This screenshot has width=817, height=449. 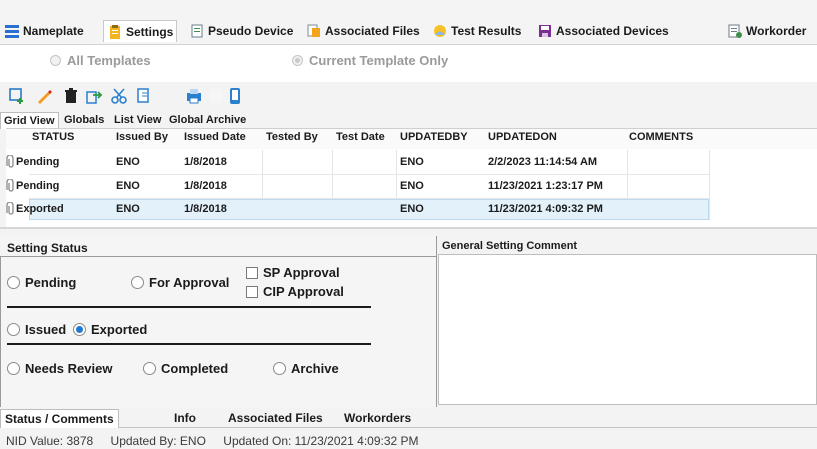 What do you see at coordinates (313, 30) in the screenshot?
I see `files-icon` at bounding box center [313, 30].